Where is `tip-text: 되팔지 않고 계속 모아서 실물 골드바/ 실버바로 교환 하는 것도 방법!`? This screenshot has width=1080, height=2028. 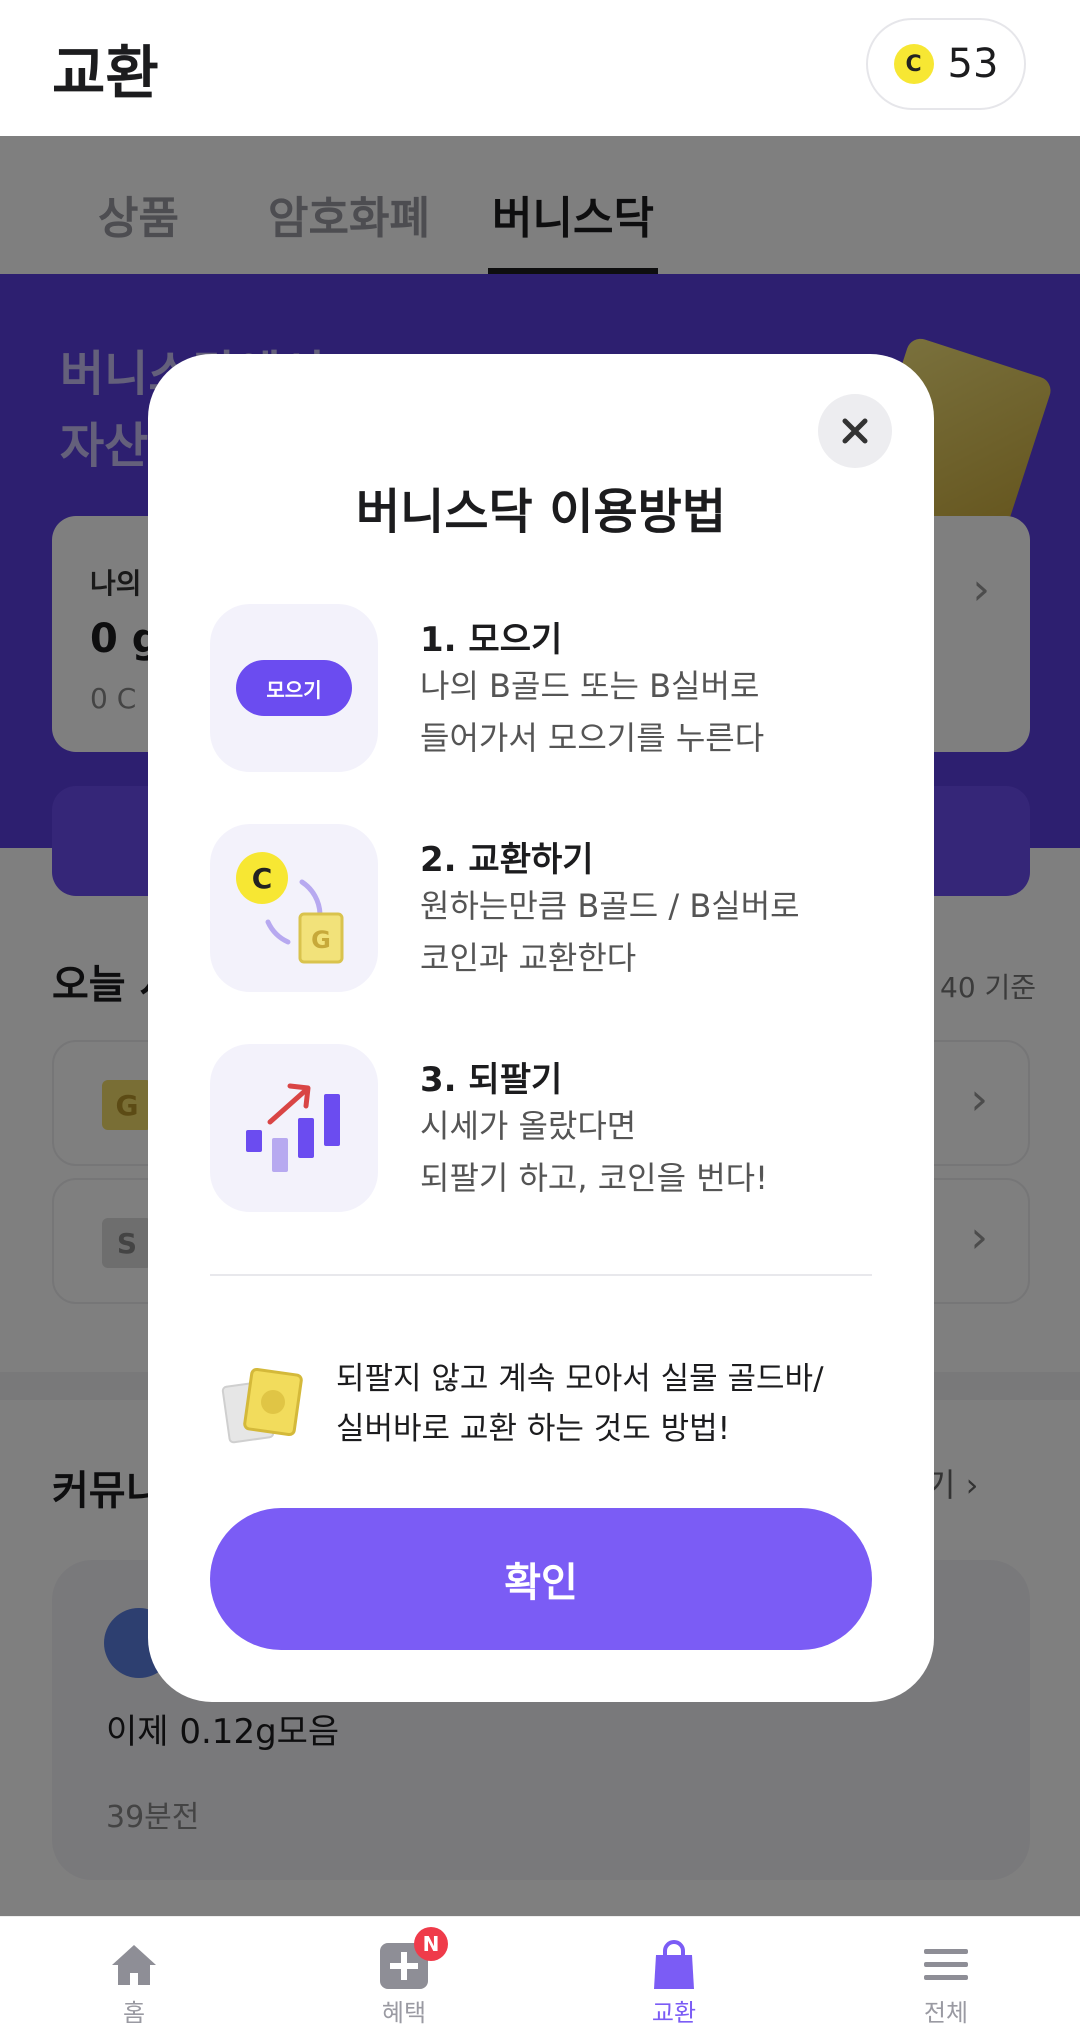
tip-text: 되팔지 않고 계속 모아서 실물 골드바/ 실버바로 교환 하는 것도 방법! is located at coordinates (580, 1404).